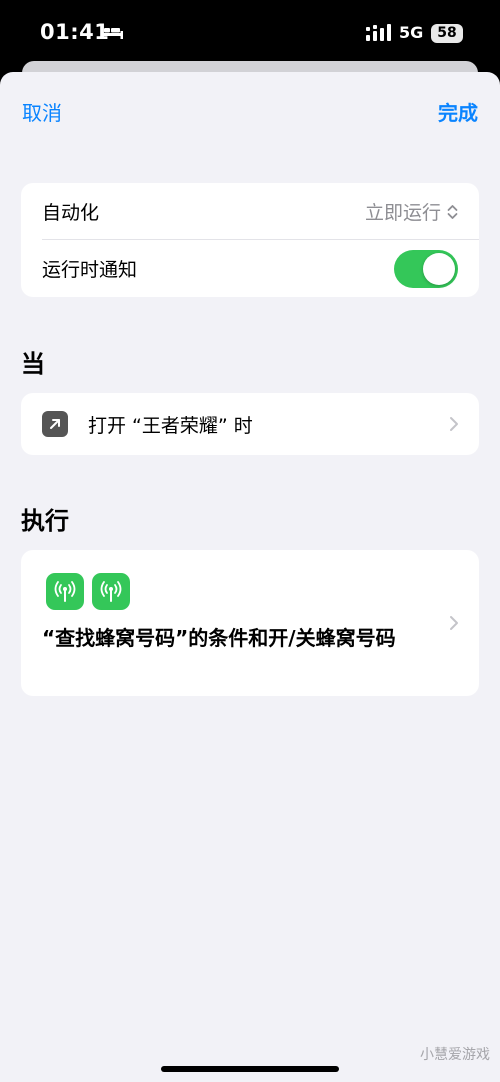 The image size is (500, 1082). What do you see at coordinates (71, 213) in the screenshot?
I see `automation-label: 自动化` at bounding box center [71, 213].